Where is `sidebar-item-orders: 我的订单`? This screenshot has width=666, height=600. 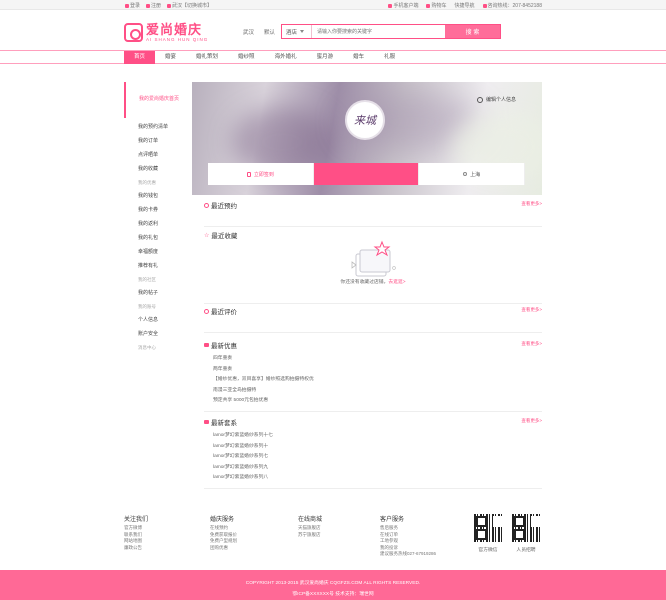 sidebar-item-orders: 我的订单 is located at coordinates (158, 141).